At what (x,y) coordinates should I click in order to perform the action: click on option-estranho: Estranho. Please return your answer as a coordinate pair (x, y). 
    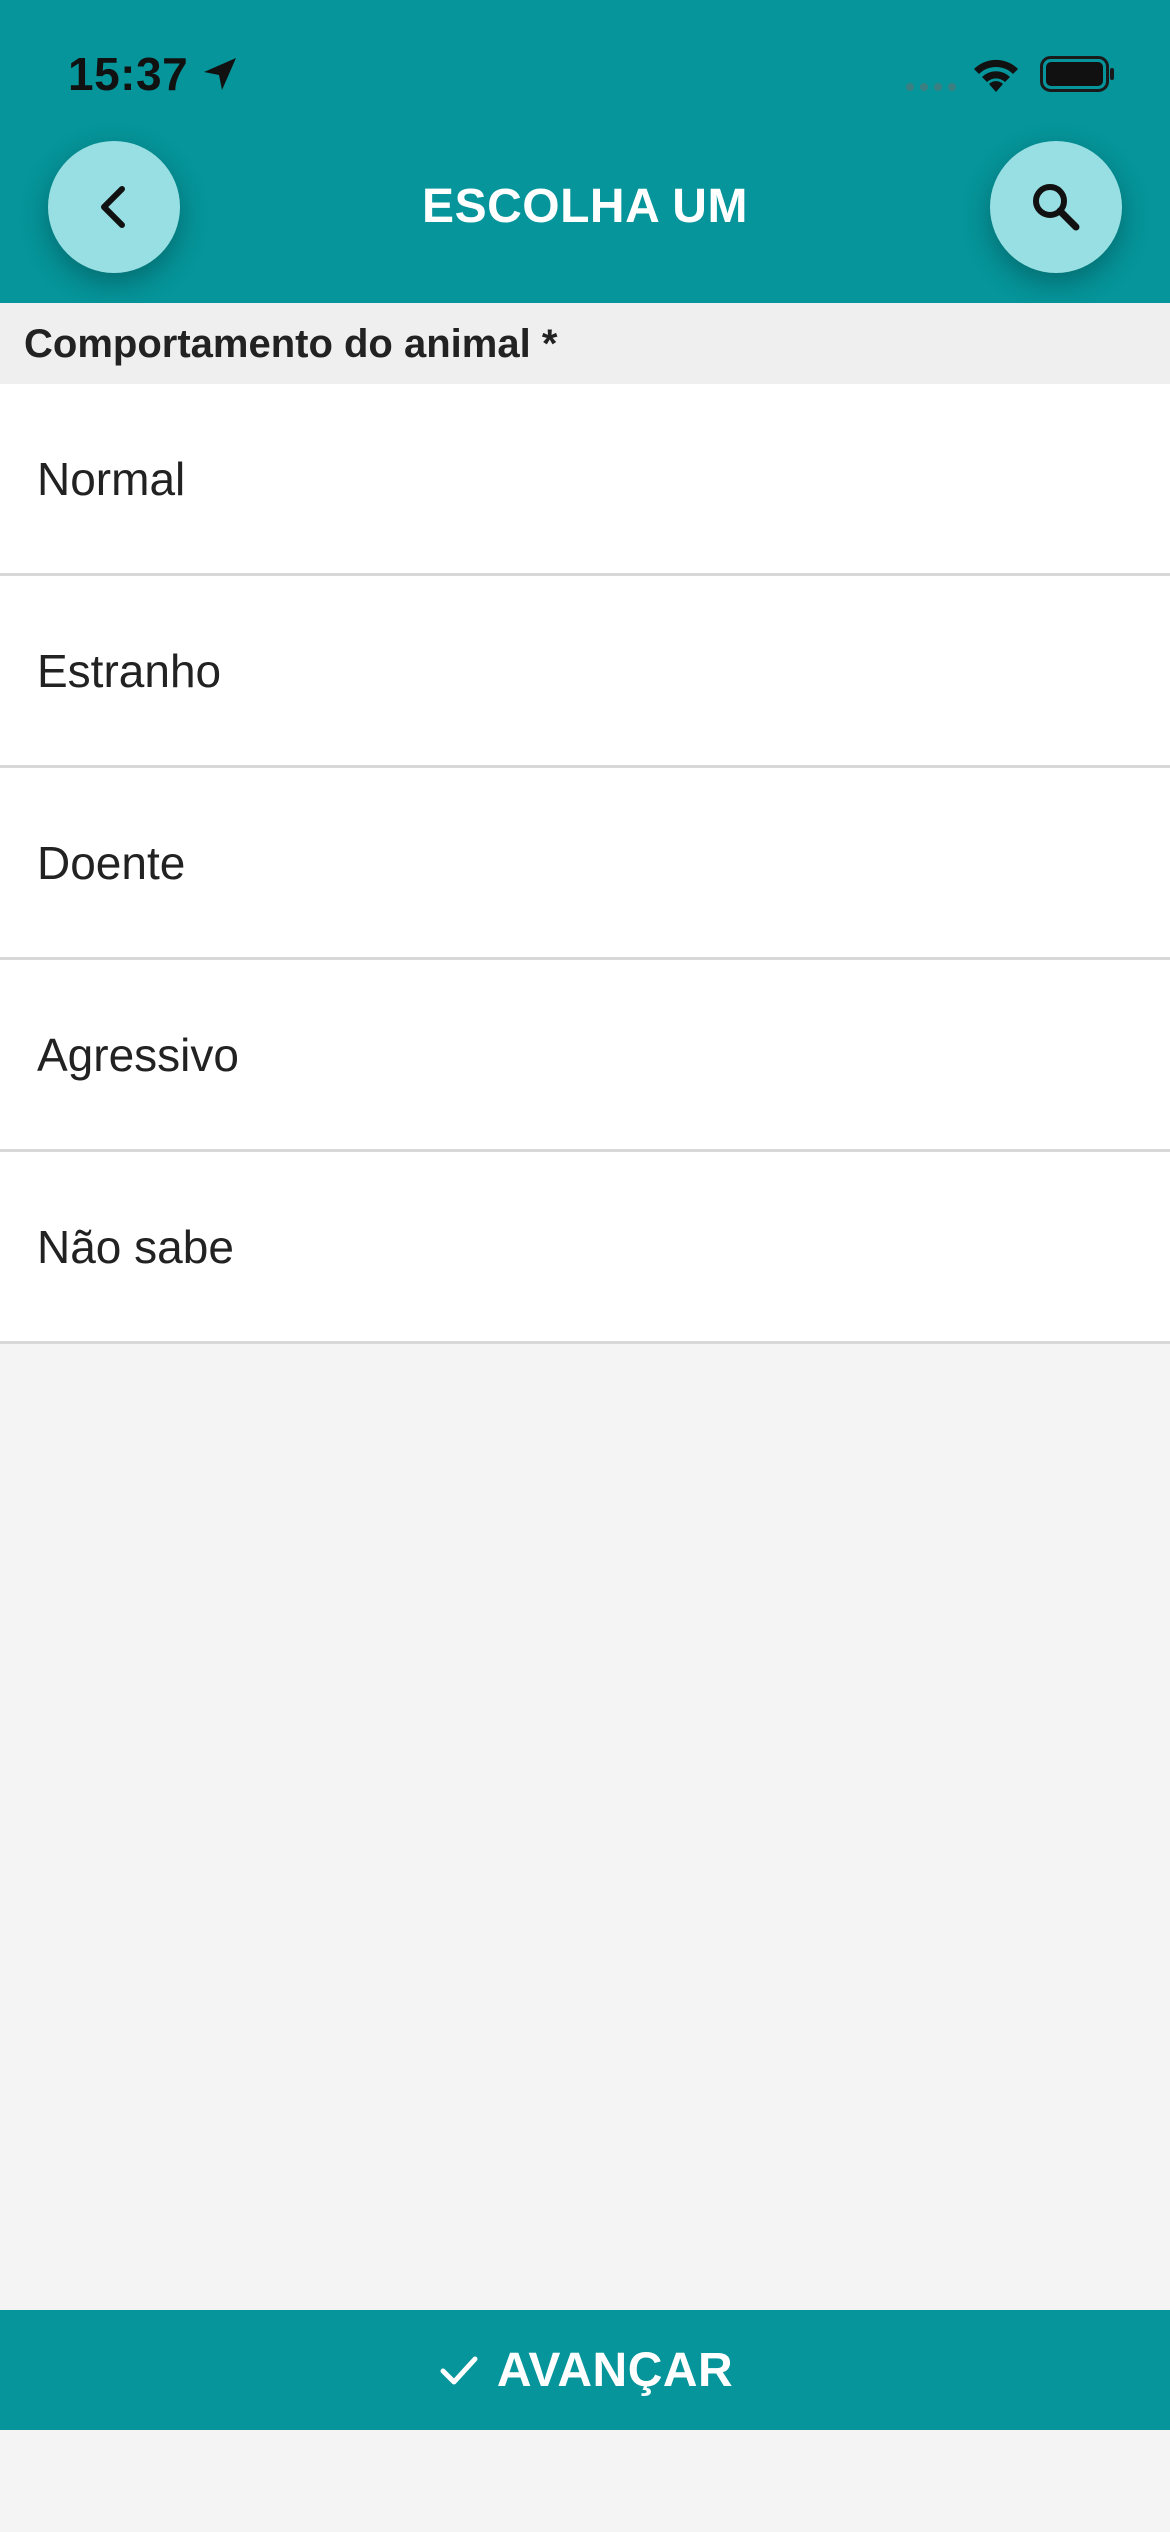
    Looking at the image, I should click on (585, 672).